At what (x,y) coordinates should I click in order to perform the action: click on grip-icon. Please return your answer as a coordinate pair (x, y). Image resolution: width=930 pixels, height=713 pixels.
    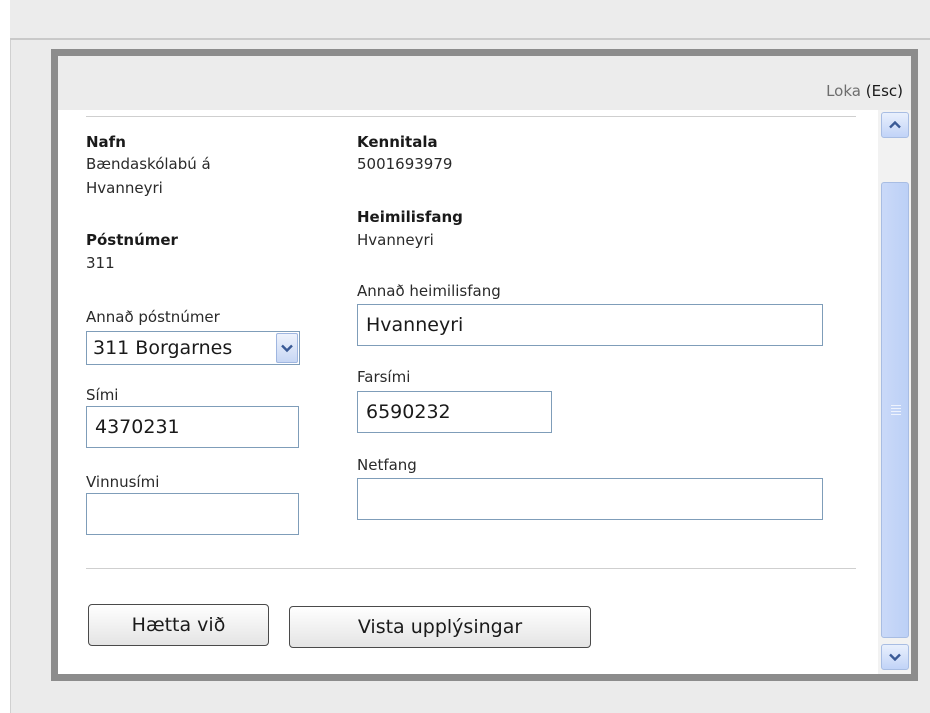
    Looking at the image, I should click on (896, 410).